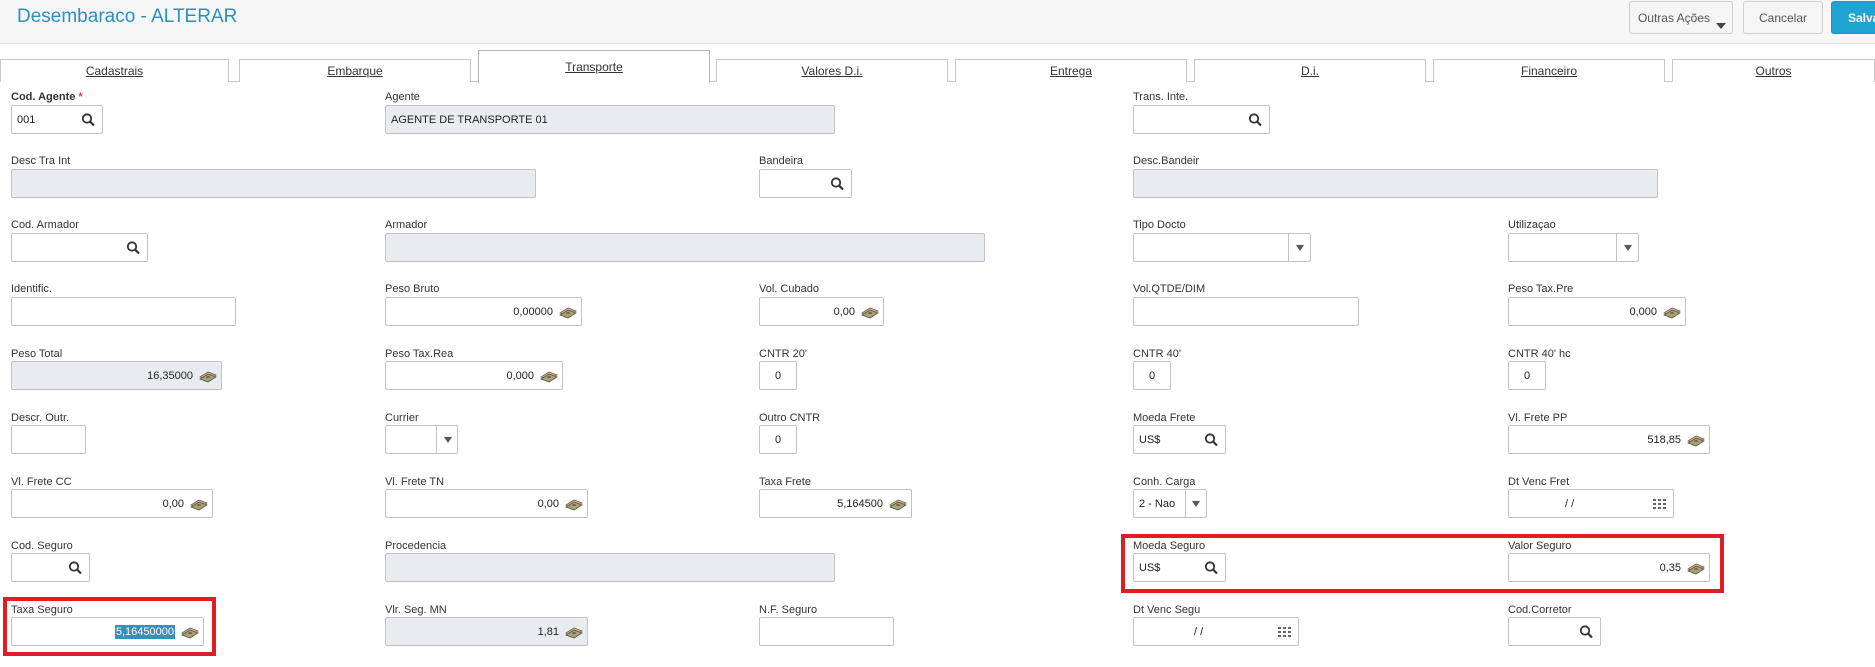 The width and height of the screenshot is (1875, 667). What do you see at coordinates (483, 311) in the screenshot?
I see `peso-bruto-field: 0,00000` at bounding box center [483, 311].